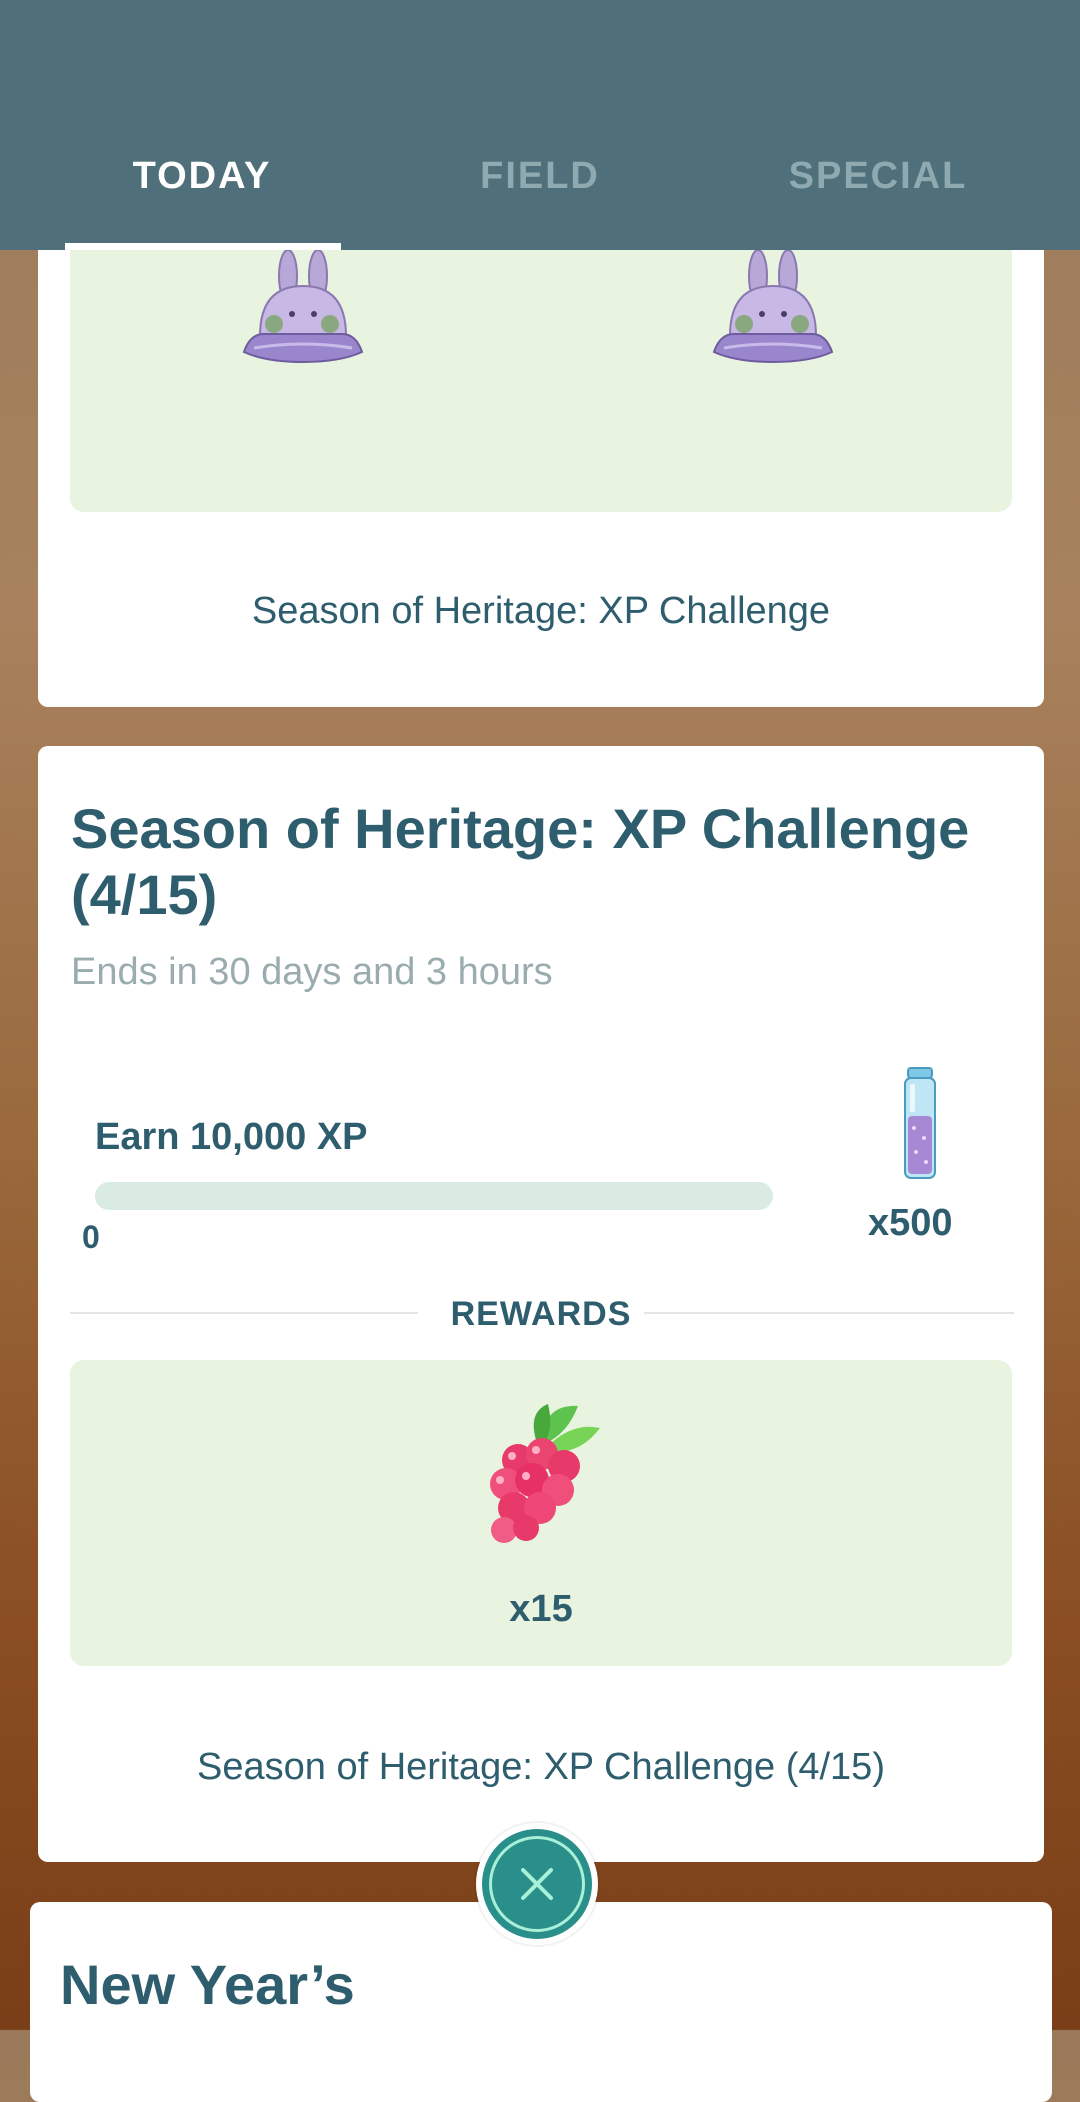  What do you see at coordinates (910, 1223) in the screenshot?
I see `task-reward-quantity: x500` at bounding box center [910, 1223].